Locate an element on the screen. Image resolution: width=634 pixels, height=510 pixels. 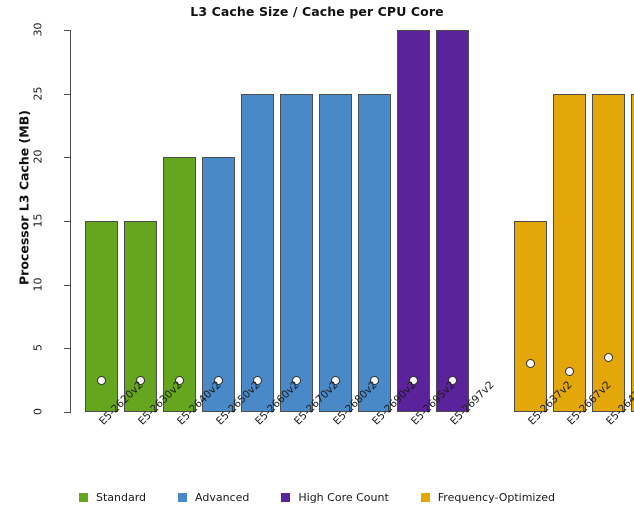
y-tick-label: 0 is located at coordinates (38, 411).